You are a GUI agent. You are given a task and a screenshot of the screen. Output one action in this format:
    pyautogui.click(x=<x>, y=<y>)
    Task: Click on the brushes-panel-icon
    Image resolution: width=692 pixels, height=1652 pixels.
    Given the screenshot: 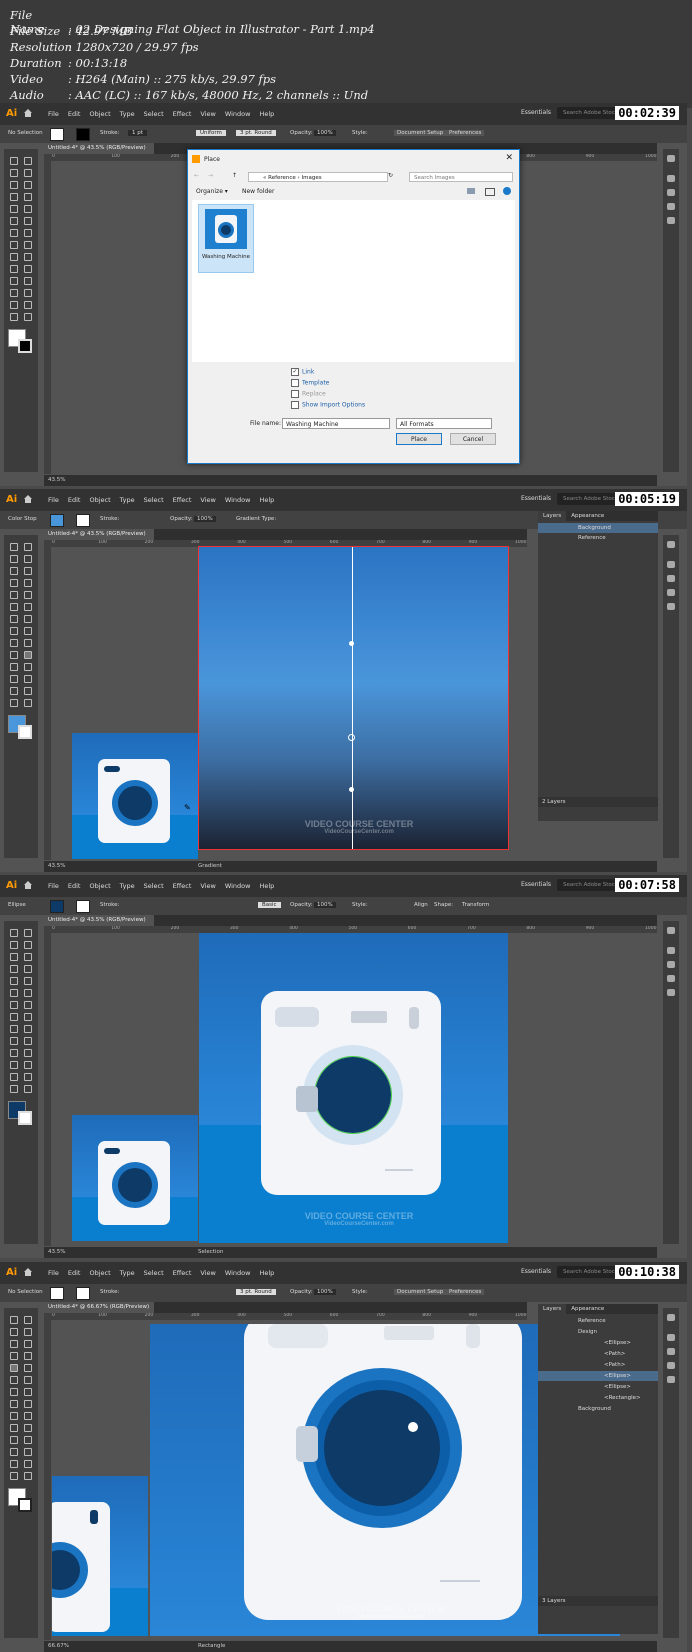 What is the action you would take?
    pyautogui.click(x=671, y=978)
    